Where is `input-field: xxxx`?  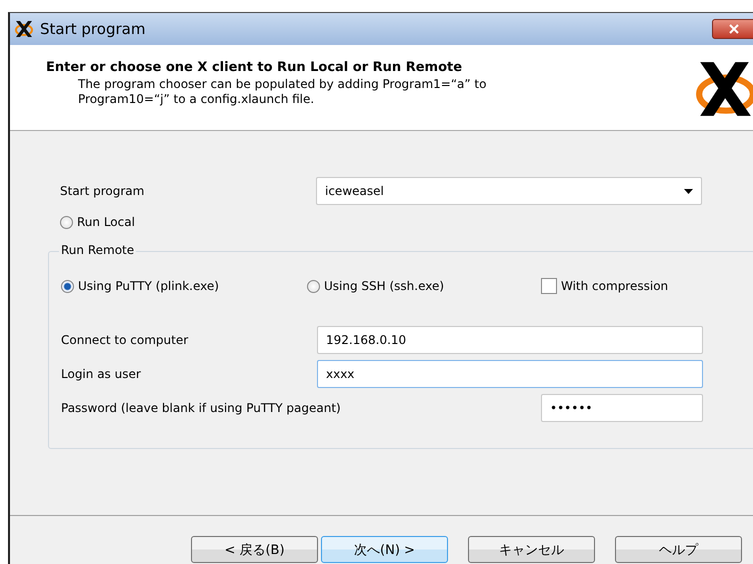
input-field: xxxx is located at coordinates (510, 374).